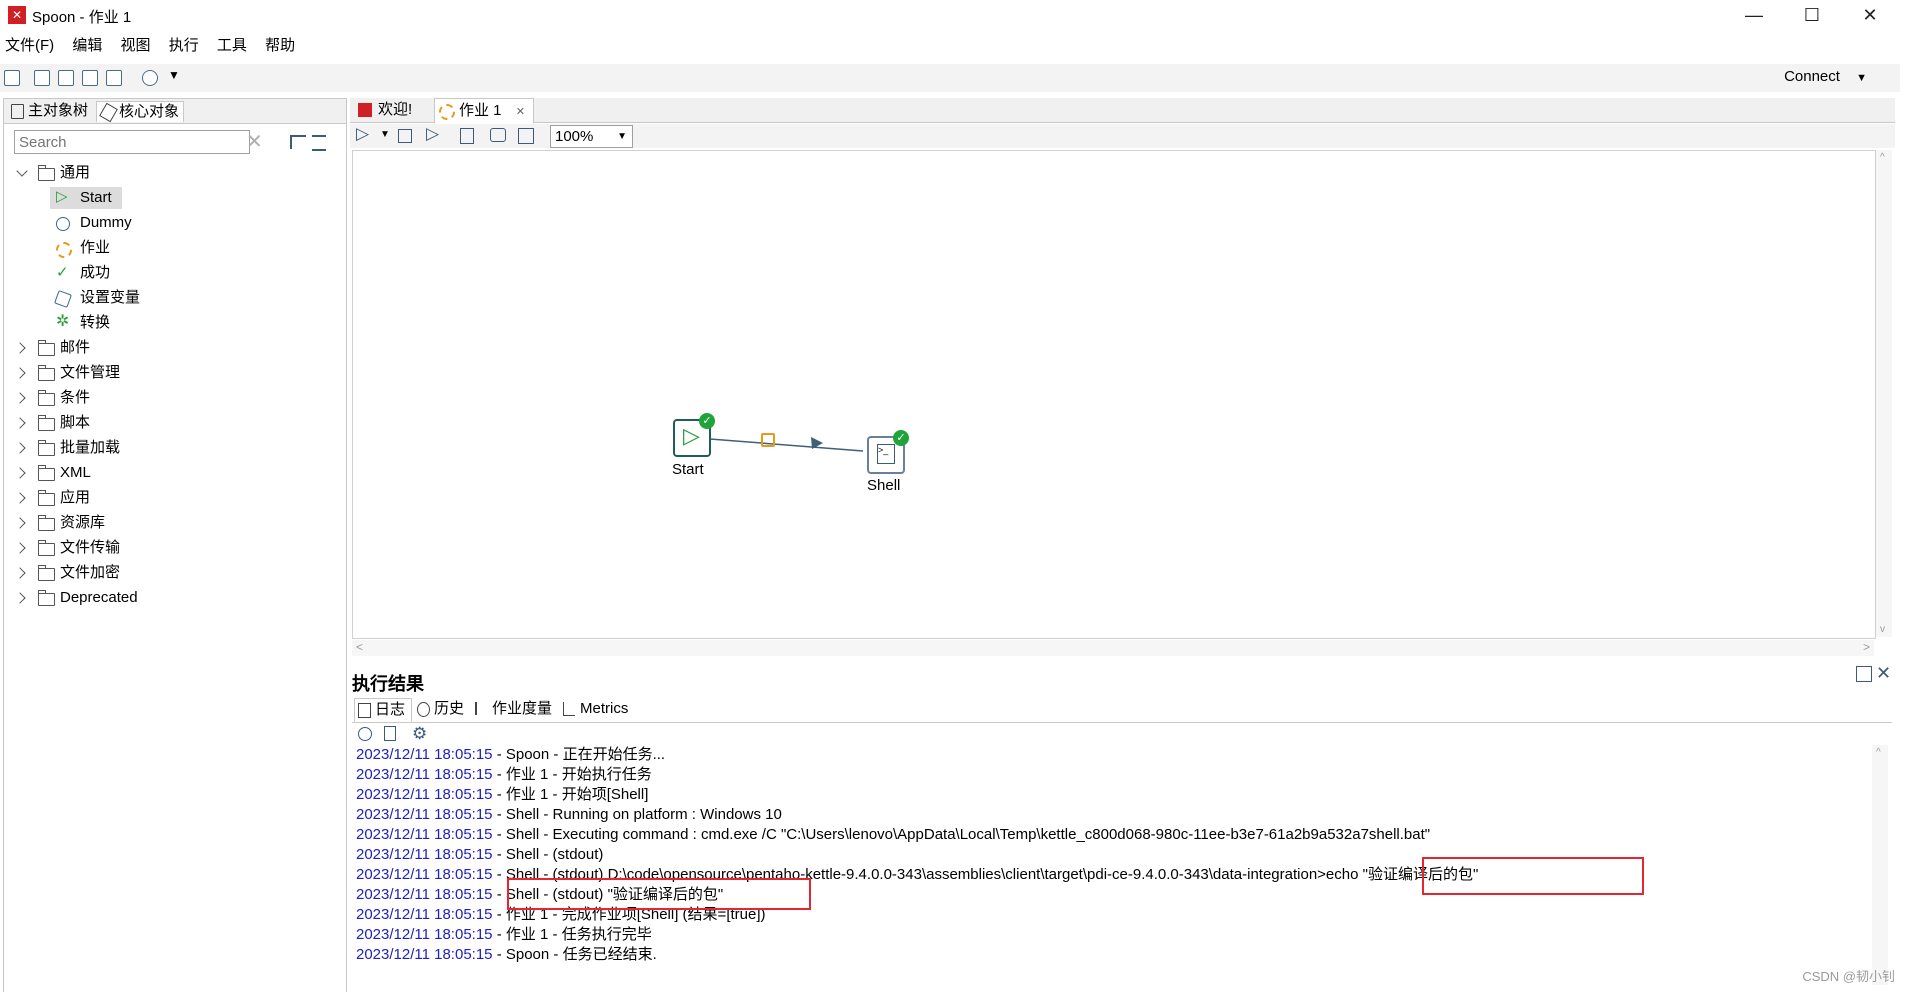 The width and height of the screenshot is (1909, 992). Describe the element at coordinates (1812, 15) in the screenshot. I see `maximize-button: ☐` at that location.